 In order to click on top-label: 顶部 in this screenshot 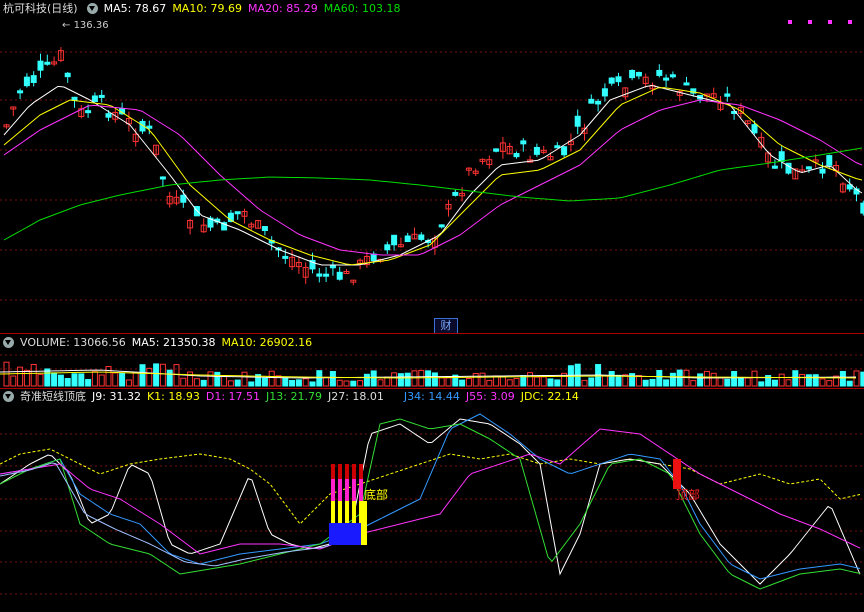, I will do `click(688, 495)`.